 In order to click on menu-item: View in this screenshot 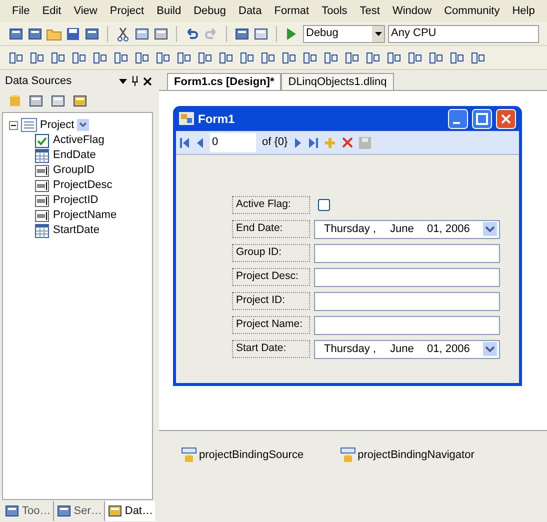, I will do `click(86, 11)`.